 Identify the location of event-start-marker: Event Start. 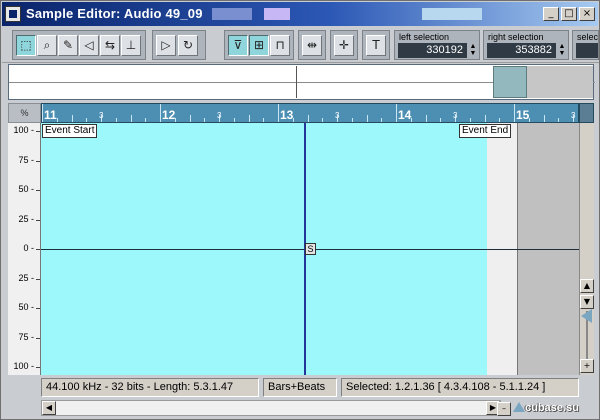
(70, 131).